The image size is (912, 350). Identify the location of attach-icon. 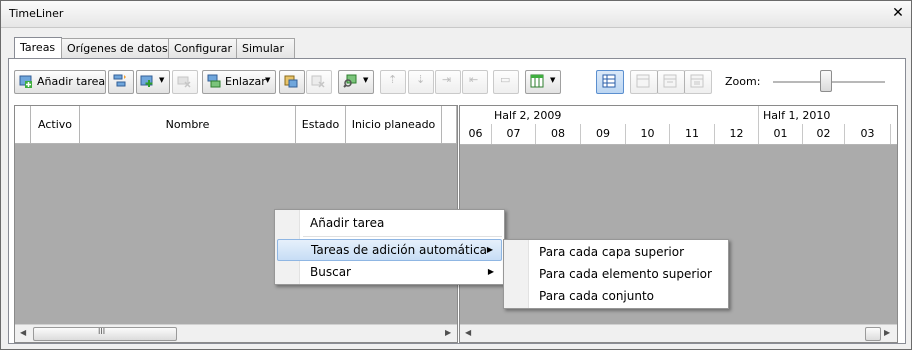
(291, 81).